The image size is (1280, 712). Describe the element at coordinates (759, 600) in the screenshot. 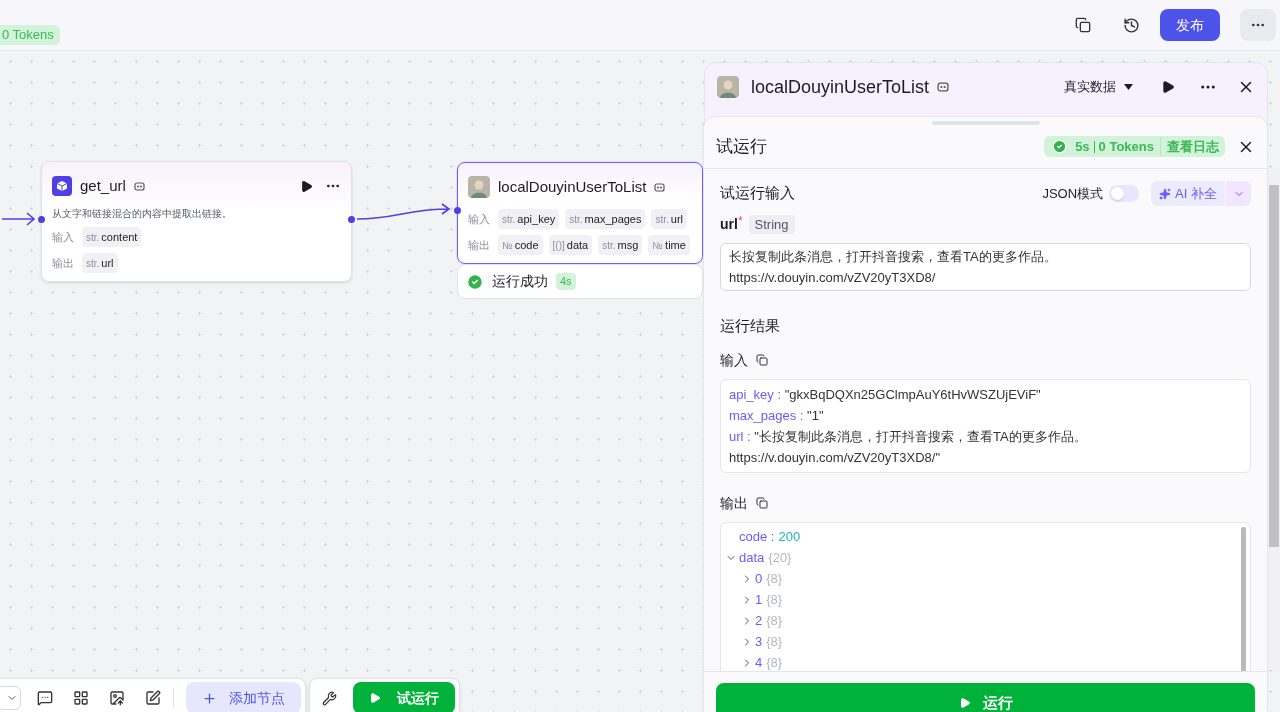

I see `tree-key: 1` at that location.